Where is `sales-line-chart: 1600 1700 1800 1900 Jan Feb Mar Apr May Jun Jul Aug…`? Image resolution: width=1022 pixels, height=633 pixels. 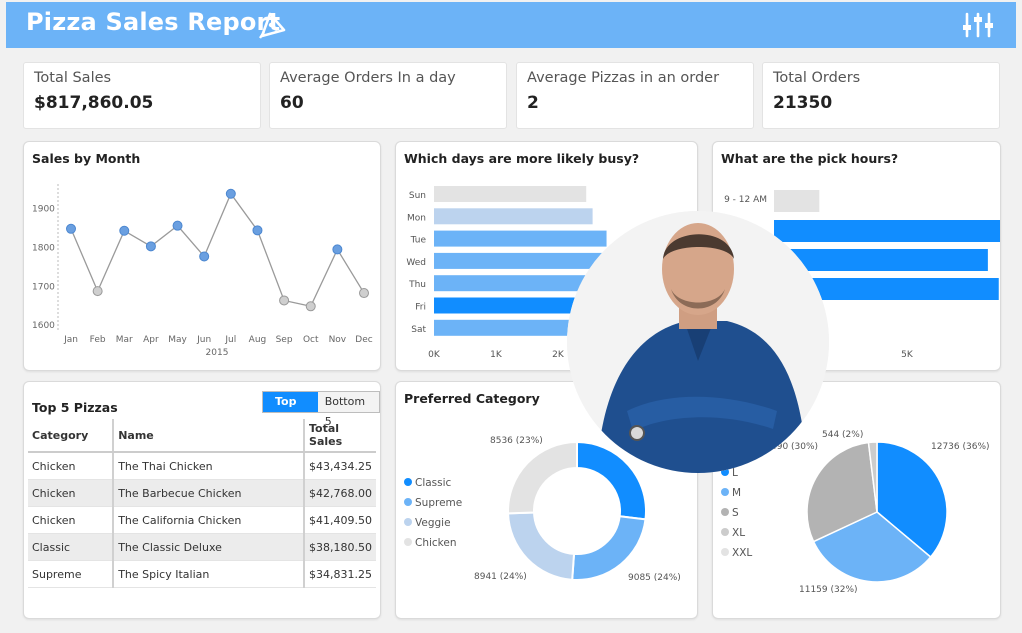
sales-line-chart: 1600 1700 1800 1900 Jan Feb Mar Apr May Jun Jul Aug… is located at coordinates (202, 271).